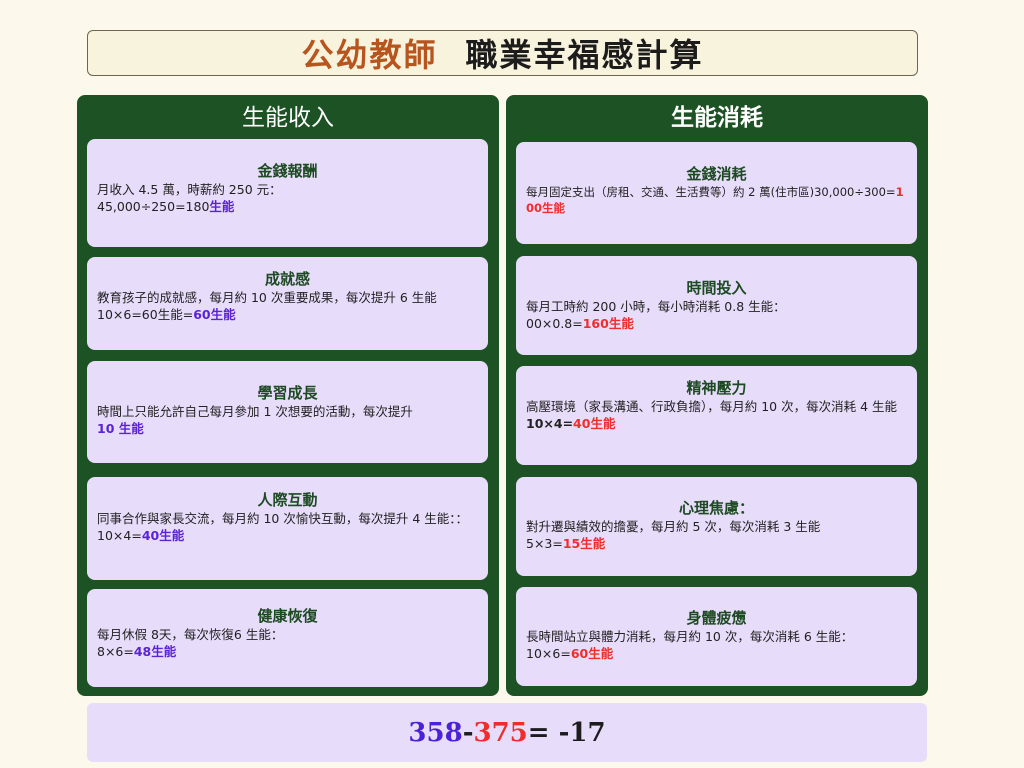 Image resolution: width=1024 pixels, height=768 pixels. I want to click on card-title: 金錢報酬, so click(287, 171).